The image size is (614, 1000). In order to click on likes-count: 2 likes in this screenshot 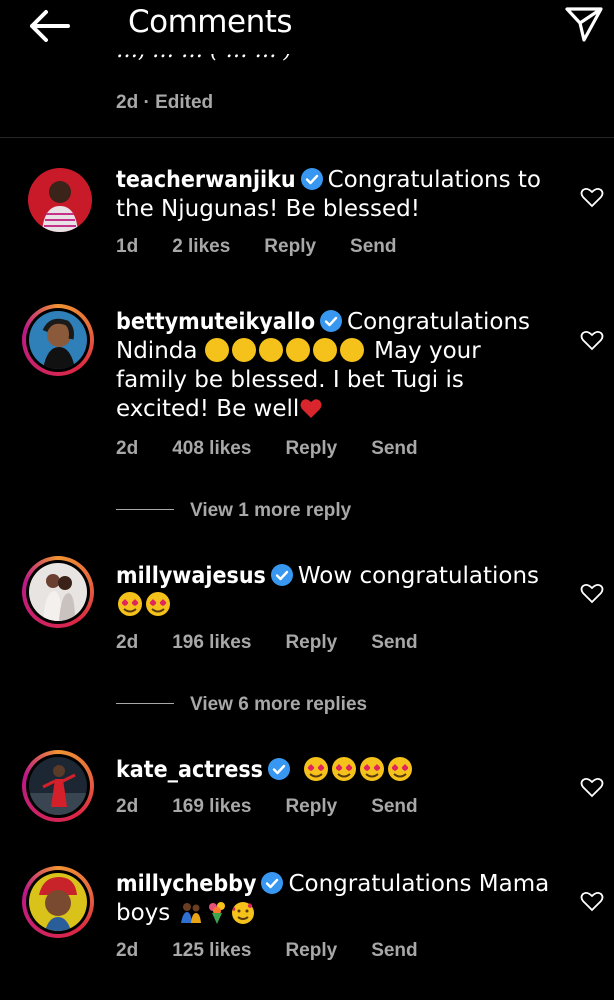, I will do `click(201, 246)`.